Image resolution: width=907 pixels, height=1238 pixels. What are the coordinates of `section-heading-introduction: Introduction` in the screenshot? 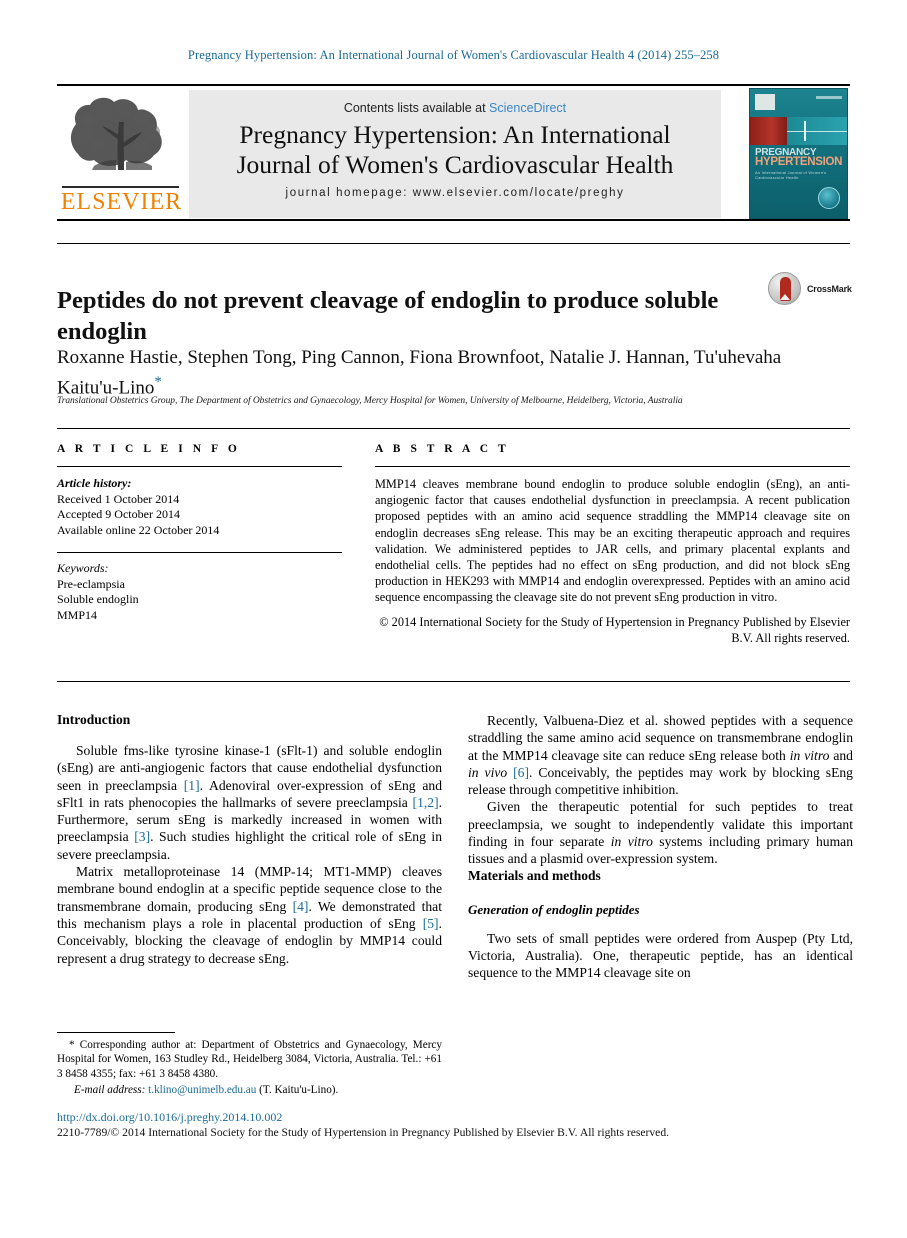 It's located at (94, 719).